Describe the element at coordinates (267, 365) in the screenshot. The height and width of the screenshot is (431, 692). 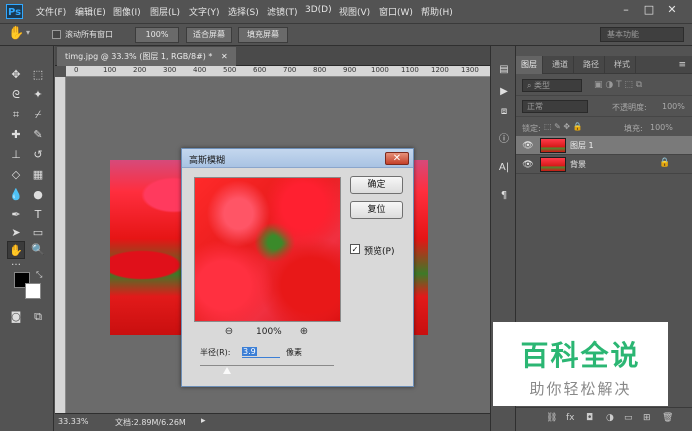
I see `radius-slider-track` at that location.